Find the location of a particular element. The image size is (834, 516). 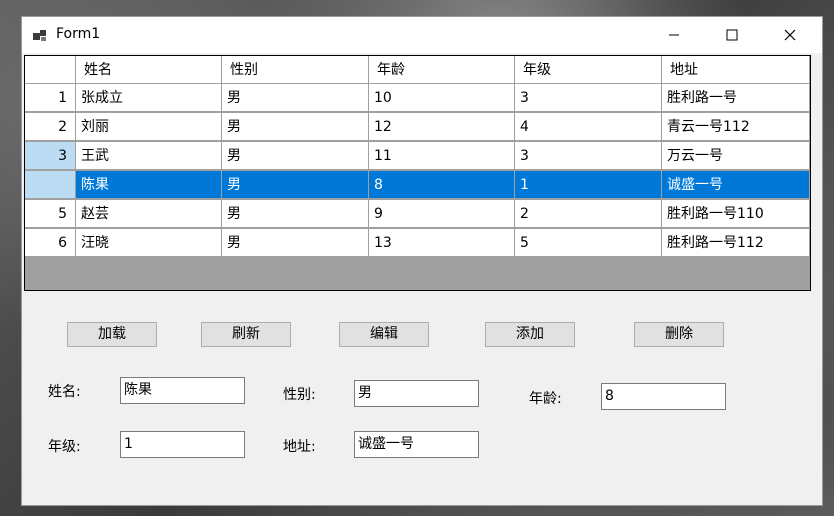

maximize-button is located at coordinates (732, 35).